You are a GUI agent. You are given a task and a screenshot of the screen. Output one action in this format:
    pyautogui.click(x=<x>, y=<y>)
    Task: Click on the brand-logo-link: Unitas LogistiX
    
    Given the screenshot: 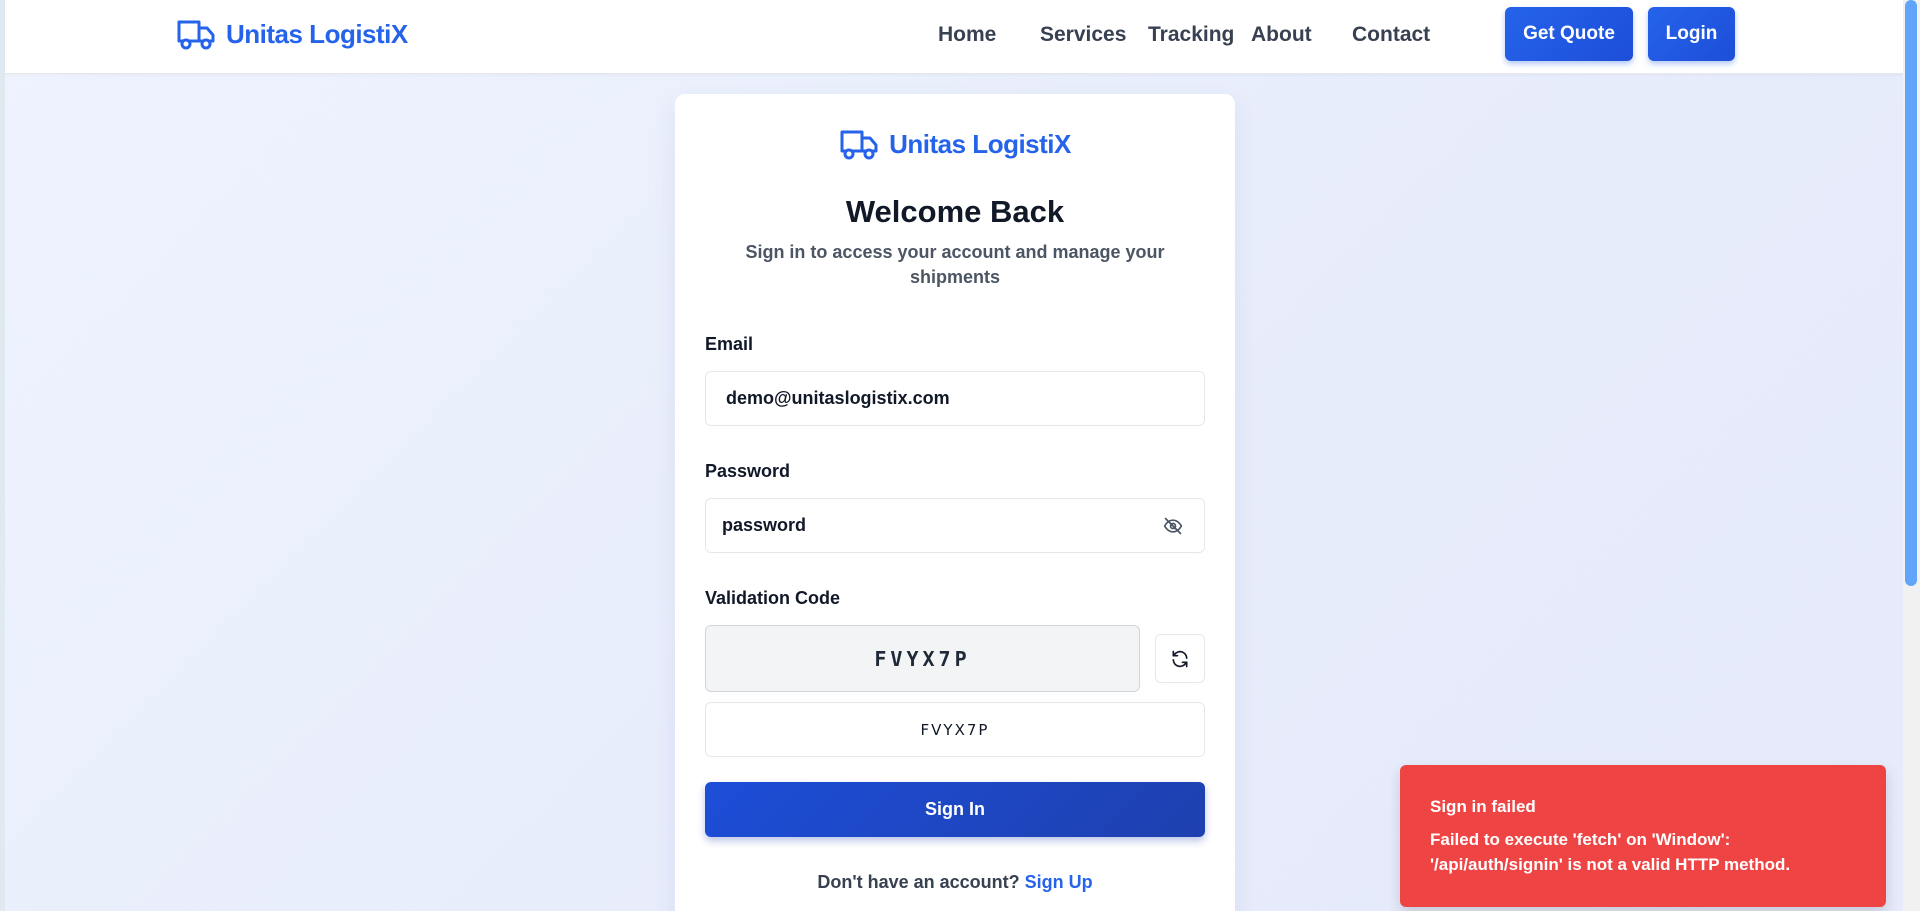 What is the action you would take?
    pyautogui.click(x=292, y=34)
    